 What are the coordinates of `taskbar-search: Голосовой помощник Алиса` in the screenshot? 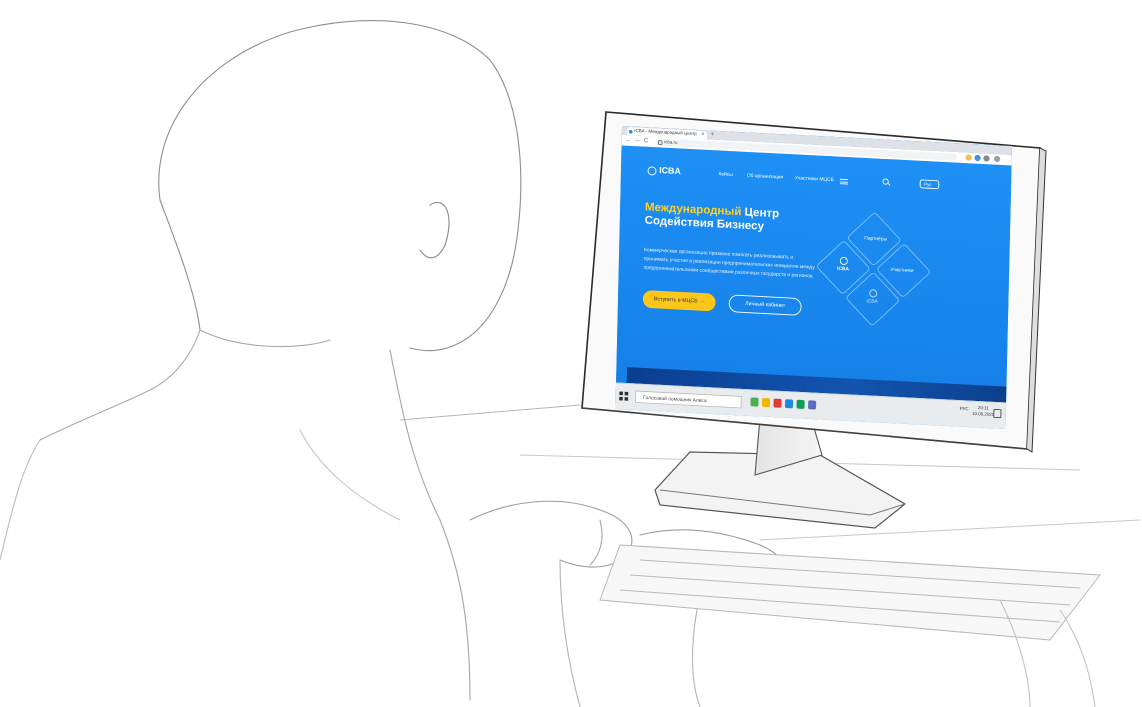 It's located at (688, 399).